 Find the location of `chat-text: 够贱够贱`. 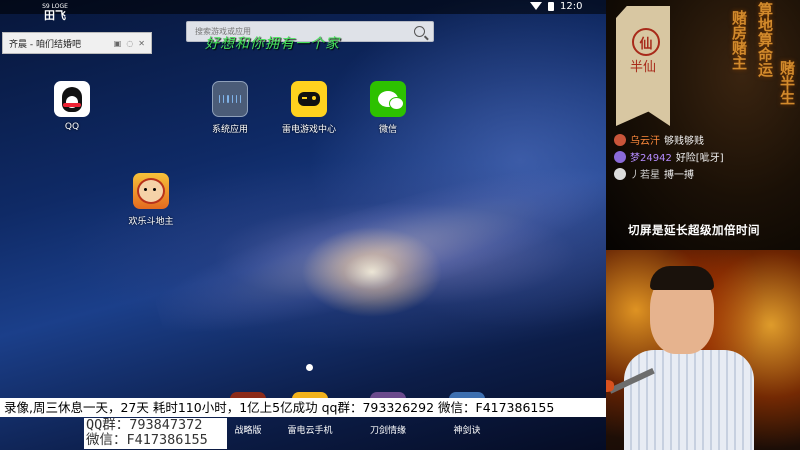

chat-text: 够贱够贱 is located at coordinates (684, 141).